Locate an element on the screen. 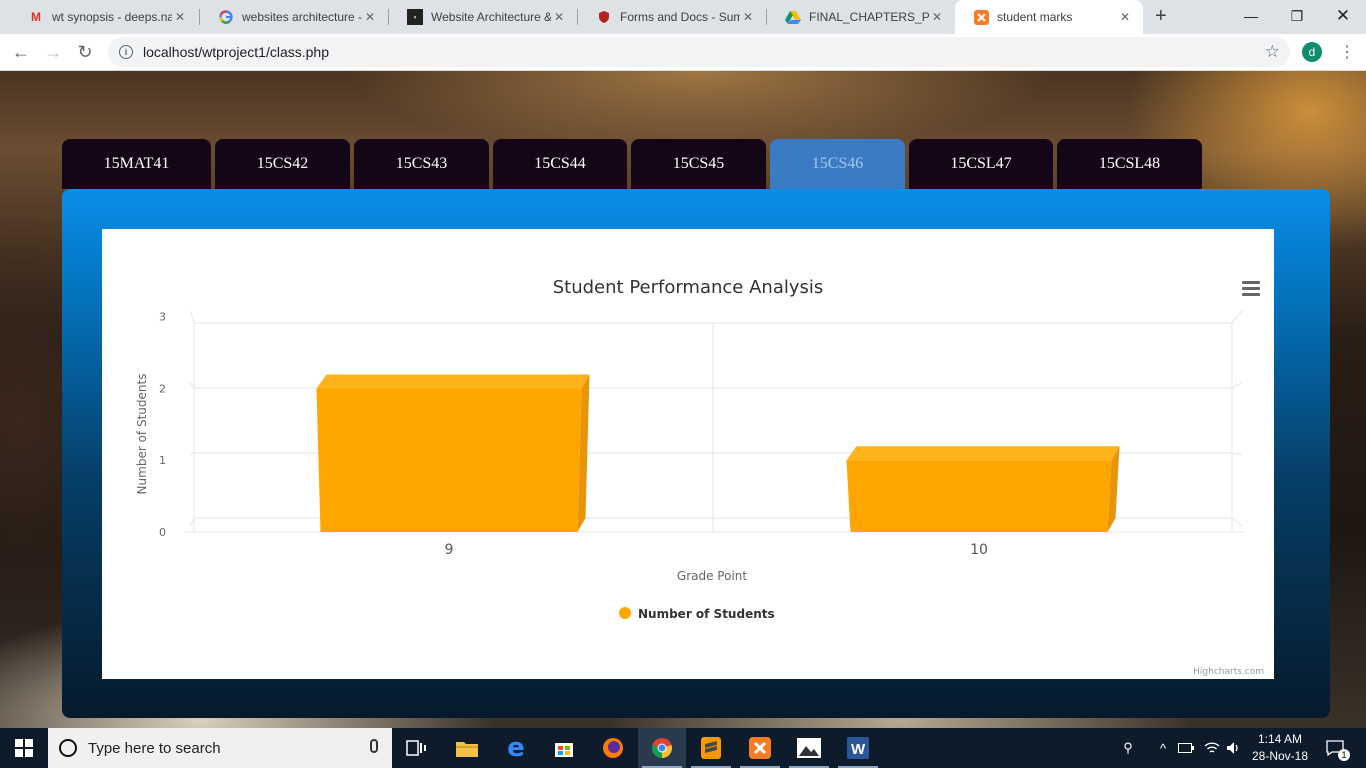  people-icon: ⚲ is located at coordinates (1128, 748).